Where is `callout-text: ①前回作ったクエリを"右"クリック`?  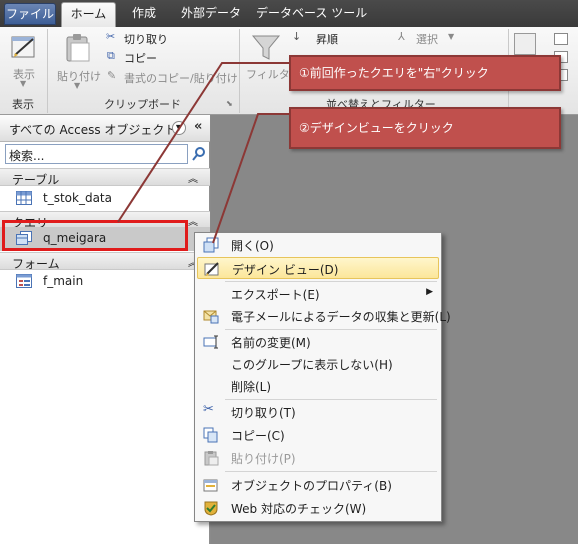 callout-text: ①前回作ったクエリを"右"クリック is located at coordinates (394, 73).